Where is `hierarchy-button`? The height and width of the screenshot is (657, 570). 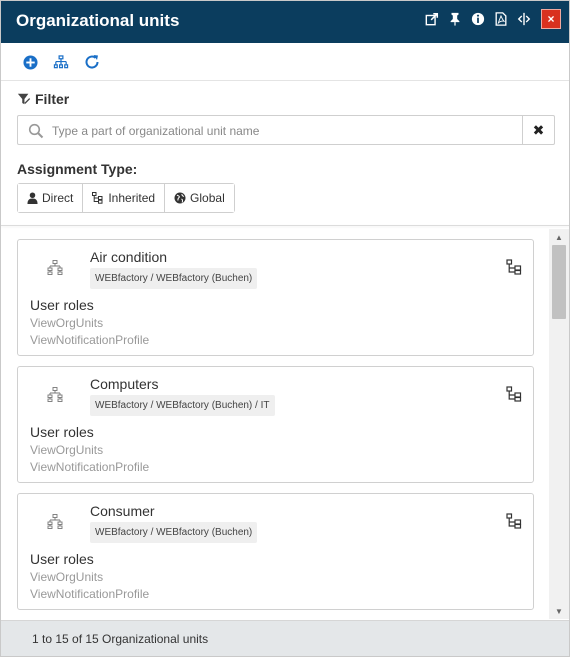 hierarchy-button is located at coordinates (61, 62).